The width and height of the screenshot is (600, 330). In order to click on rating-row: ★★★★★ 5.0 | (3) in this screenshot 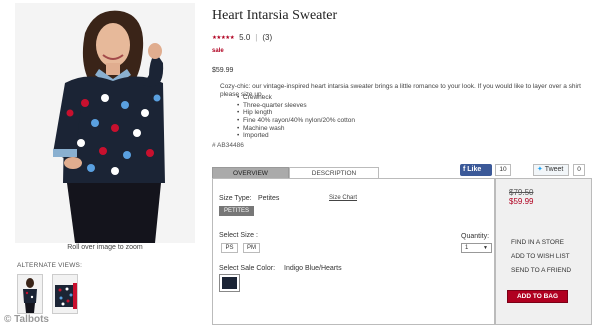, I will do `click(242, 37)`.